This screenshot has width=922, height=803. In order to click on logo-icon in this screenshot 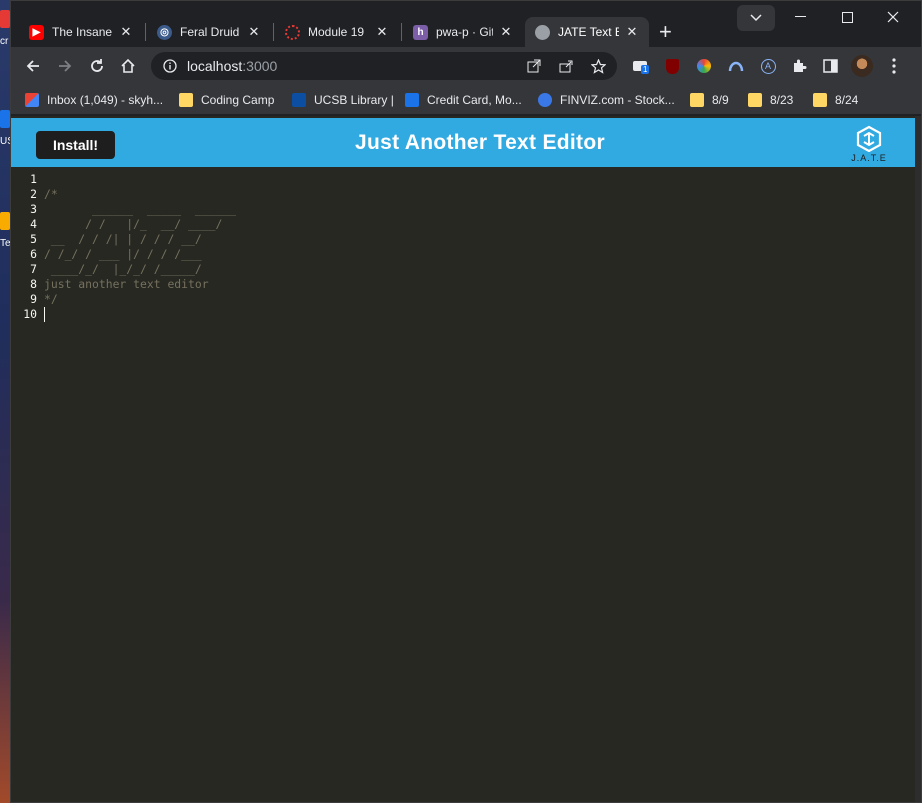, I will do `click(869, 139)`.